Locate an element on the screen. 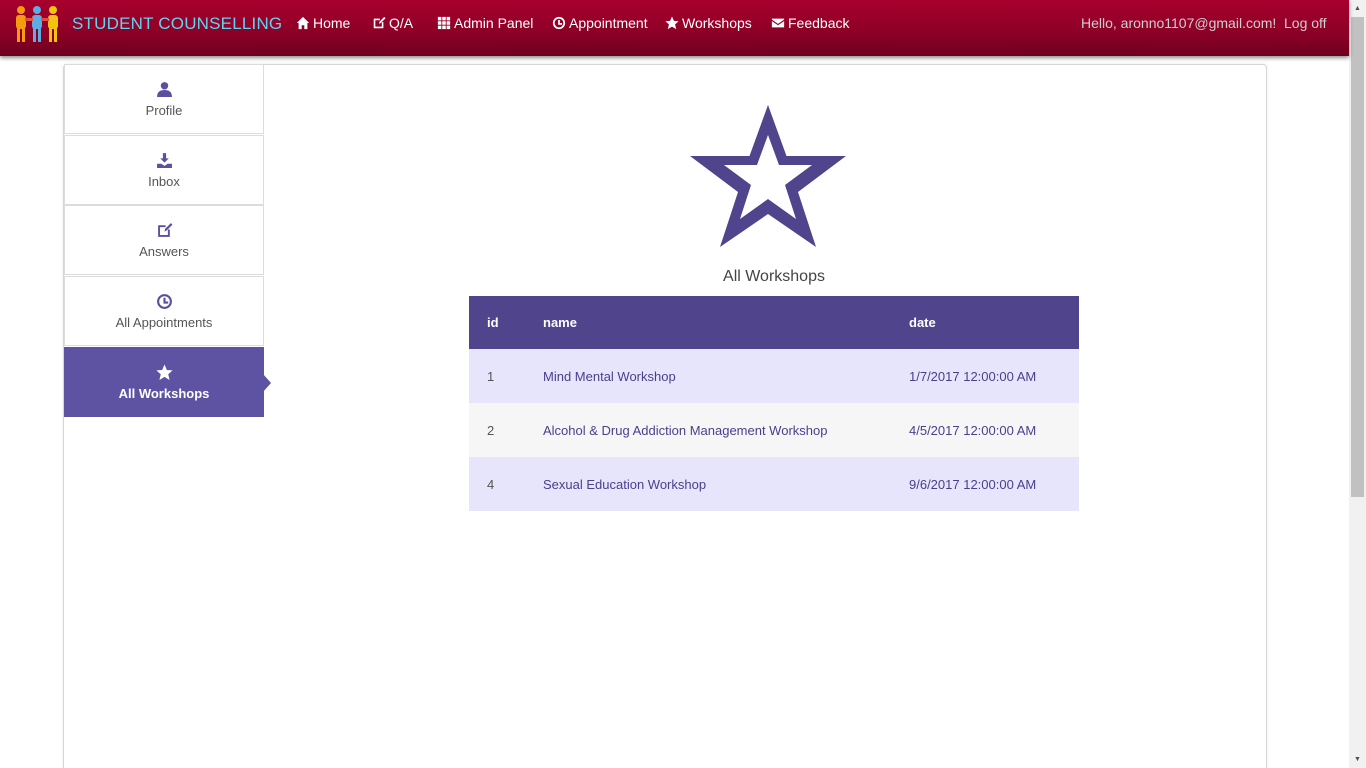  nav-workshops: Workshops is located at coordinates (708, 23).